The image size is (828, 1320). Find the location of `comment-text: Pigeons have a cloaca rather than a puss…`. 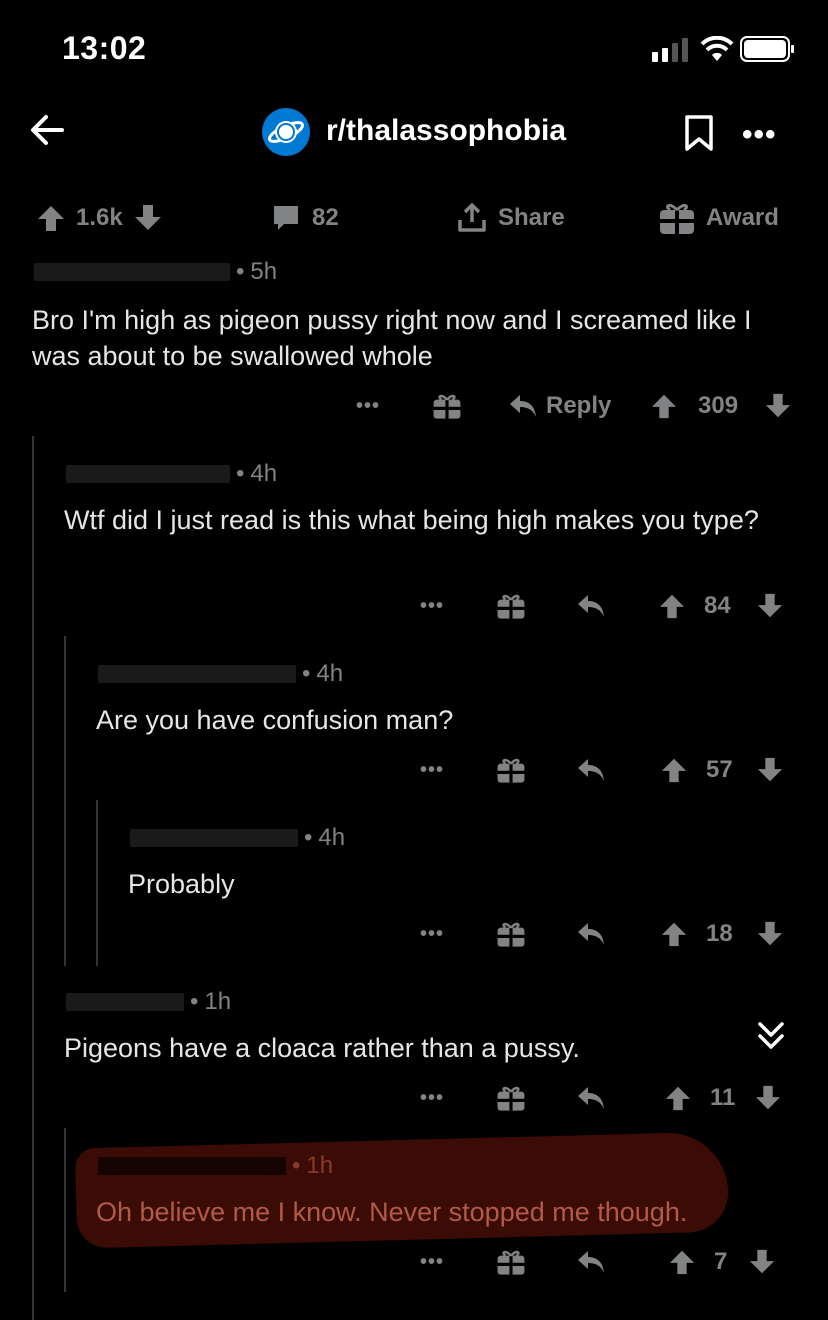

comment-text: Pigeons have a cloaca rather than a puss… is located at coordinates (322, 1048).